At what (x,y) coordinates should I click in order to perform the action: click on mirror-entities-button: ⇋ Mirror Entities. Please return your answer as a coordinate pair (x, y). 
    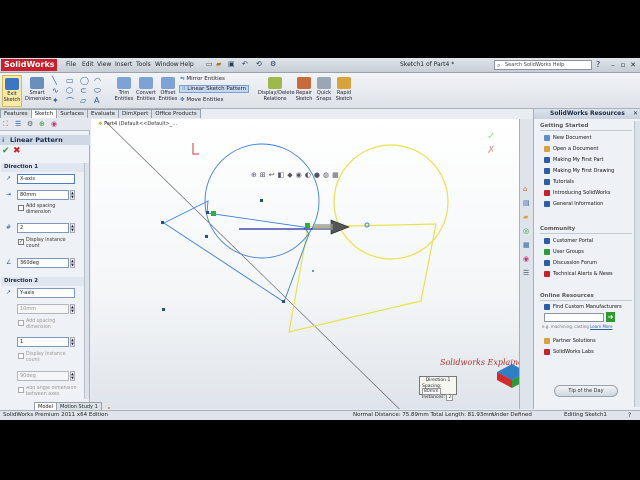
    Looking at the image, I should click on (202, 79).